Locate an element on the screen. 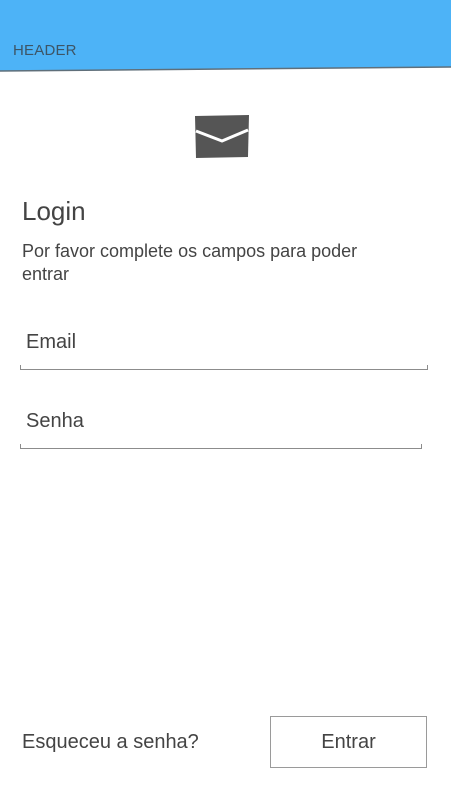  password-field: Senha is located at coordinates (221, 427).